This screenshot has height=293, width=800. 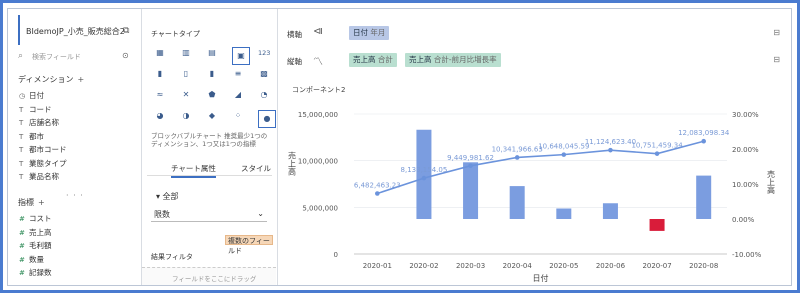 I want to click on x-tick: 2020-01, so click(x=377, y=266).